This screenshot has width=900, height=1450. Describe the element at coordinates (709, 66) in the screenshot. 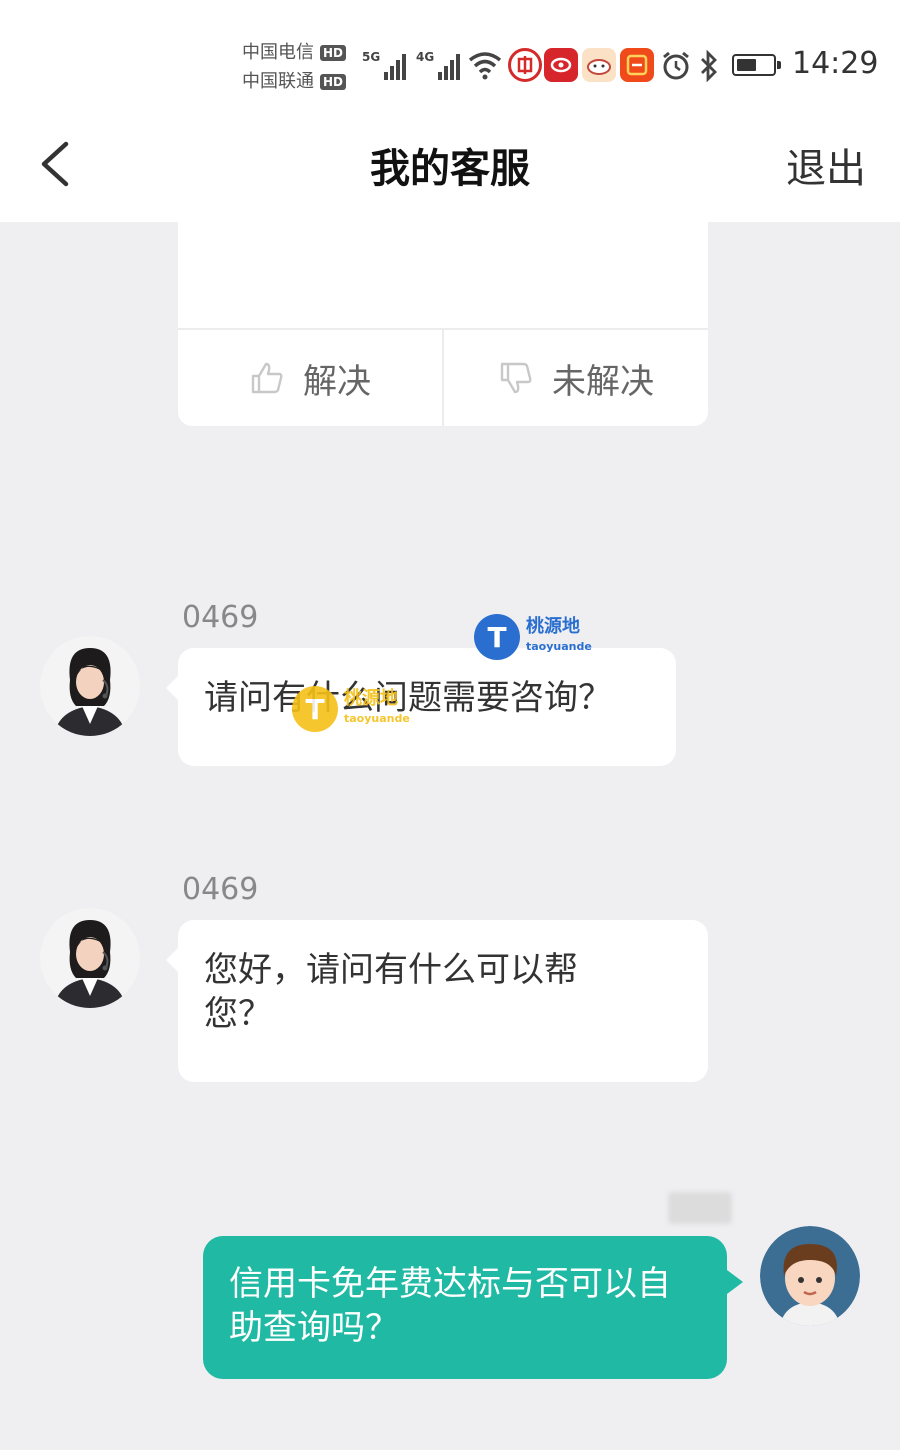

I see `bluetooth-icon` at that location.